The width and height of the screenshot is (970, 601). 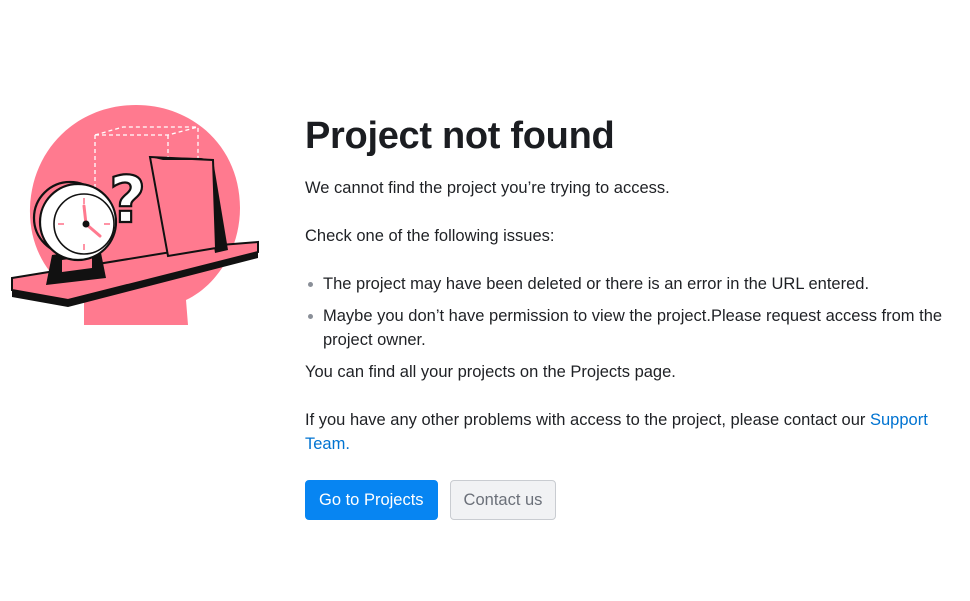 What do you see at coordinates (636, 500) in the screenshot?
I see `action-buttons: Go to Projects Contact us` at bounding box center [636, 500].